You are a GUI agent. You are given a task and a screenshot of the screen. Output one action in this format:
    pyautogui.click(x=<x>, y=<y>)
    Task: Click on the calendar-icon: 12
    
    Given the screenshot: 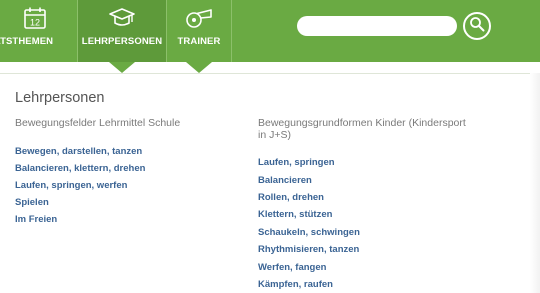 What is the action you would take?
    pyautogui.click(x=35, y=18)
    